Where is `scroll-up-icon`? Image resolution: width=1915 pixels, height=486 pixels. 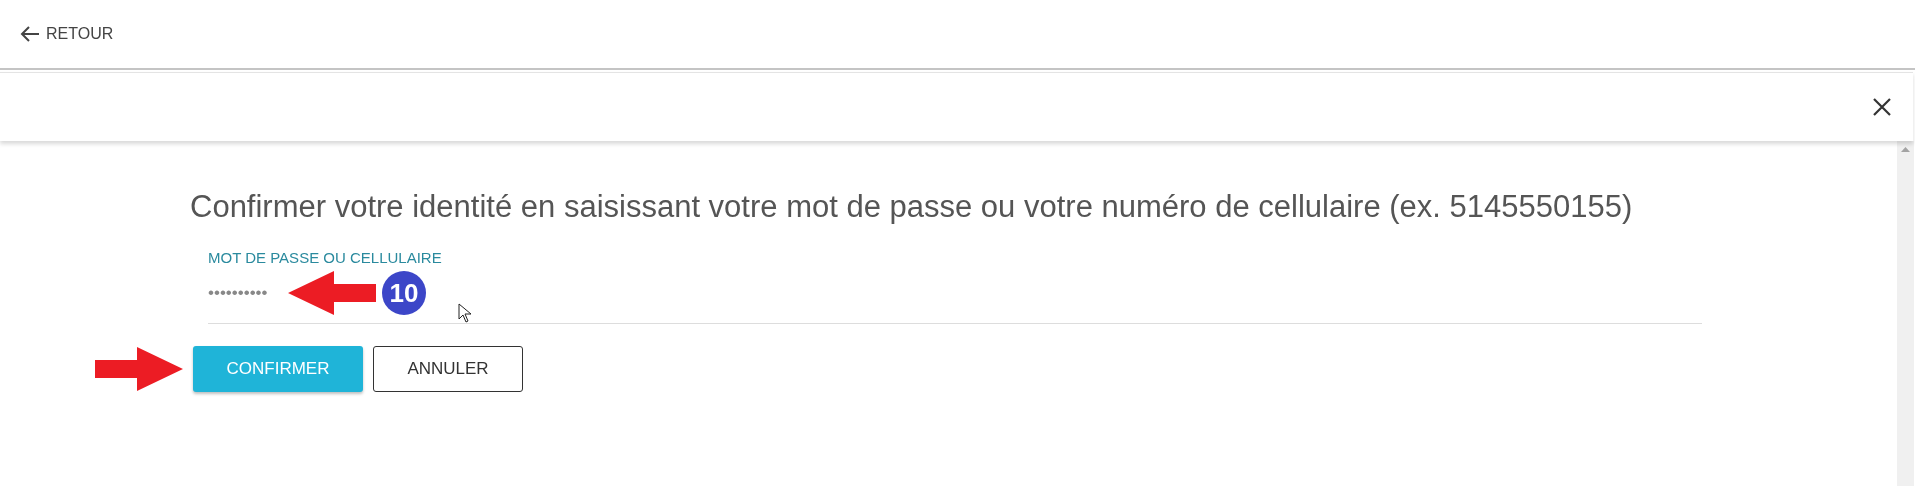 scroll-up-icon is located at coordinates (1905, 149).